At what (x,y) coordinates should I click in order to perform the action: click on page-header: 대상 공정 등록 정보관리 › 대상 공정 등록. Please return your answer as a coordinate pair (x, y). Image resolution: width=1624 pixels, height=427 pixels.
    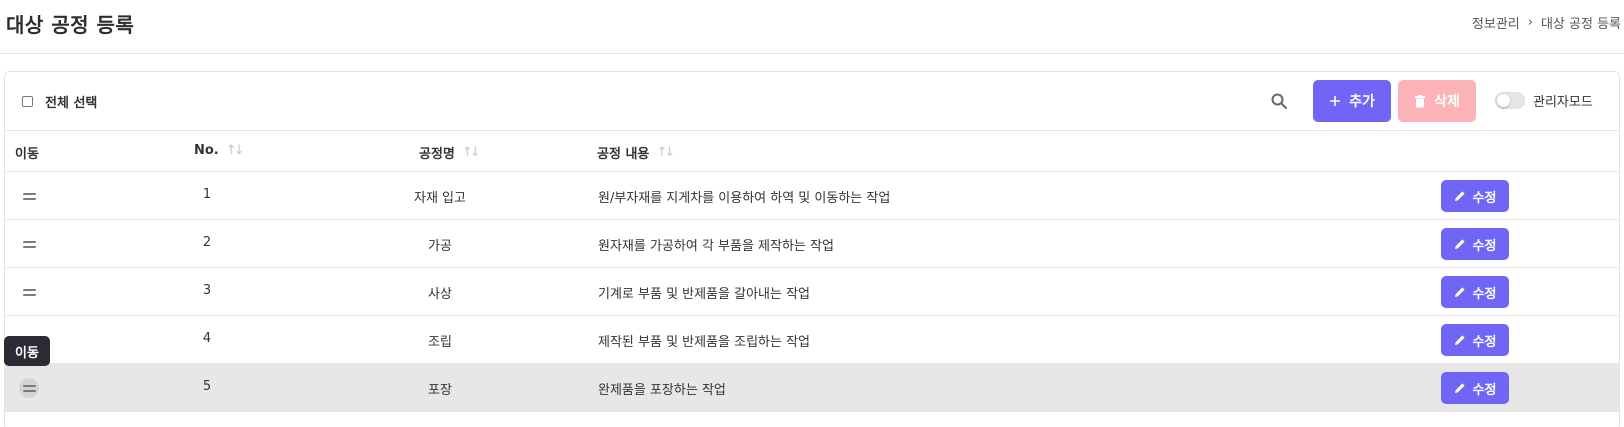
    Looking at the image, I should click on (812, 27).